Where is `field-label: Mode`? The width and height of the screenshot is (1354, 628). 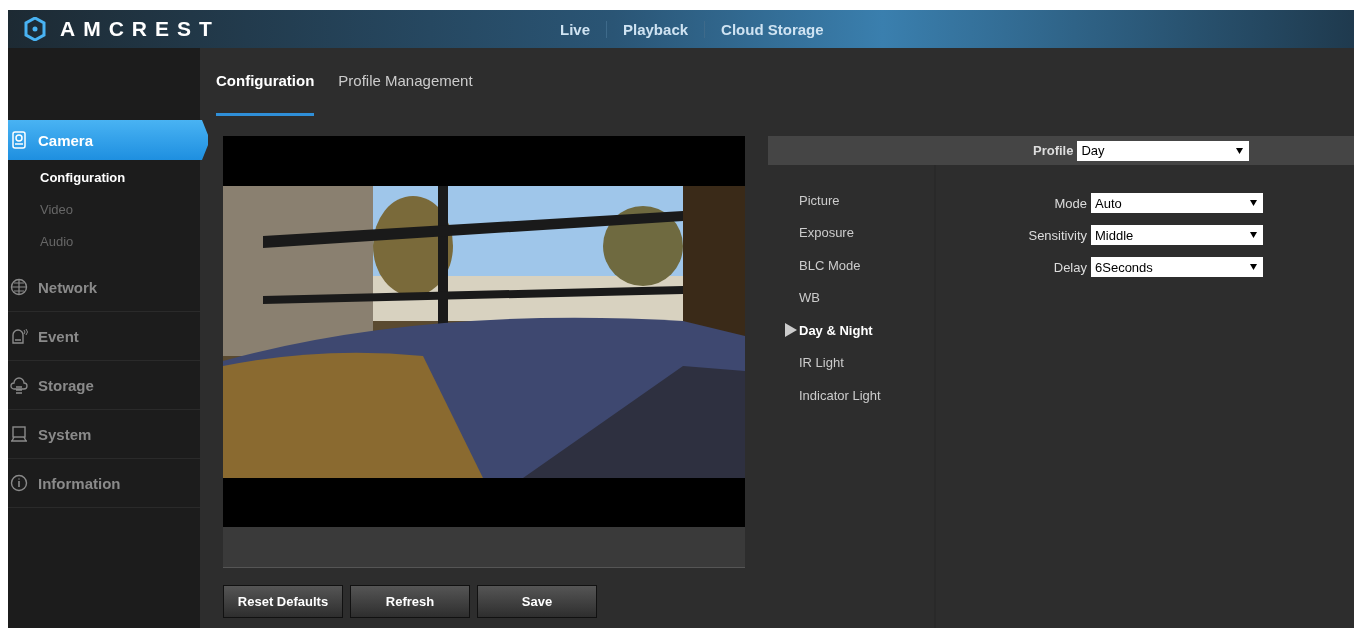 field-label: Mode is located at coordinates (1070, 203).